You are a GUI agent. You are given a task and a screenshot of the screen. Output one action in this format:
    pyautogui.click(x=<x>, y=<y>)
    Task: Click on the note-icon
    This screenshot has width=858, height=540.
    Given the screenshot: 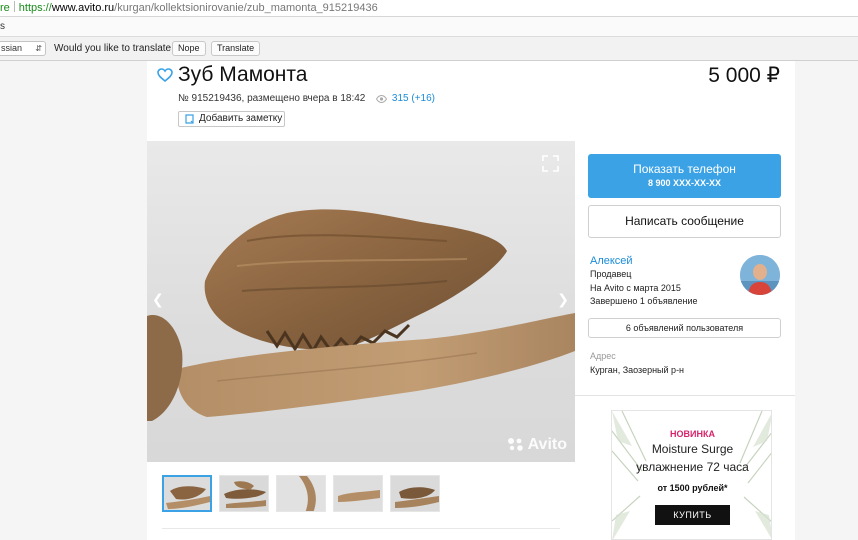 What is the action you would take?
    pyautogui.click(x=189, y=119)
    